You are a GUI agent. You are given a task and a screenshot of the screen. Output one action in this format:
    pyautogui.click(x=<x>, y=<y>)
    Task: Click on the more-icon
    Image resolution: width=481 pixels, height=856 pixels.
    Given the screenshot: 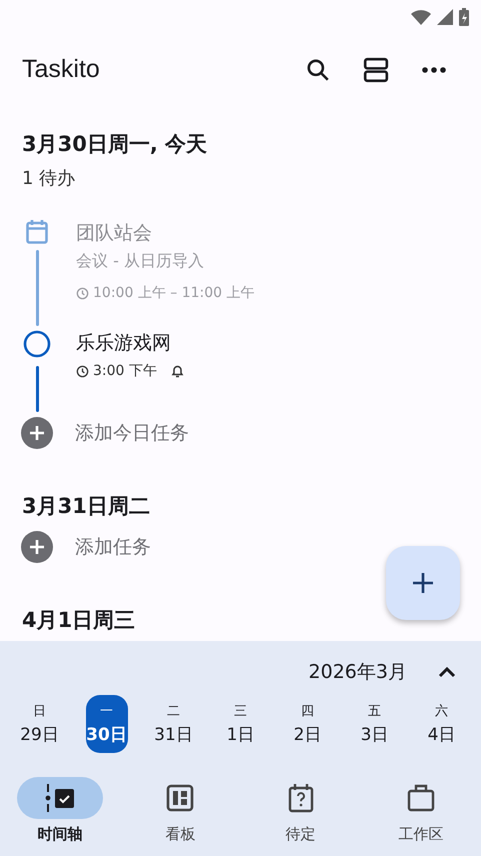 What is the action you would take?
    pyautogui.click(x=434, y=70)
    